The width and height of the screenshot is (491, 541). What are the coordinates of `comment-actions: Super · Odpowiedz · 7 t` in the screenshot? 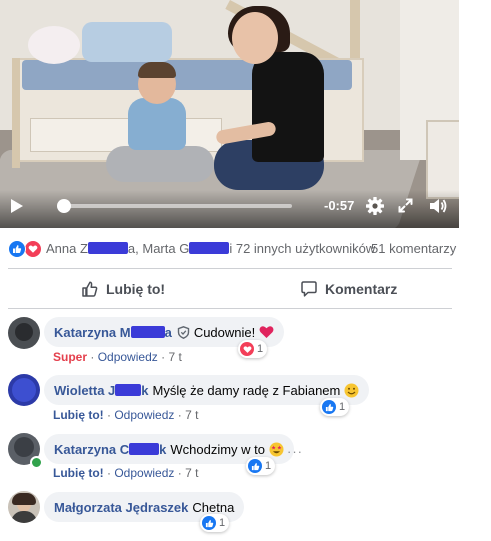 It's located at (117, 357).